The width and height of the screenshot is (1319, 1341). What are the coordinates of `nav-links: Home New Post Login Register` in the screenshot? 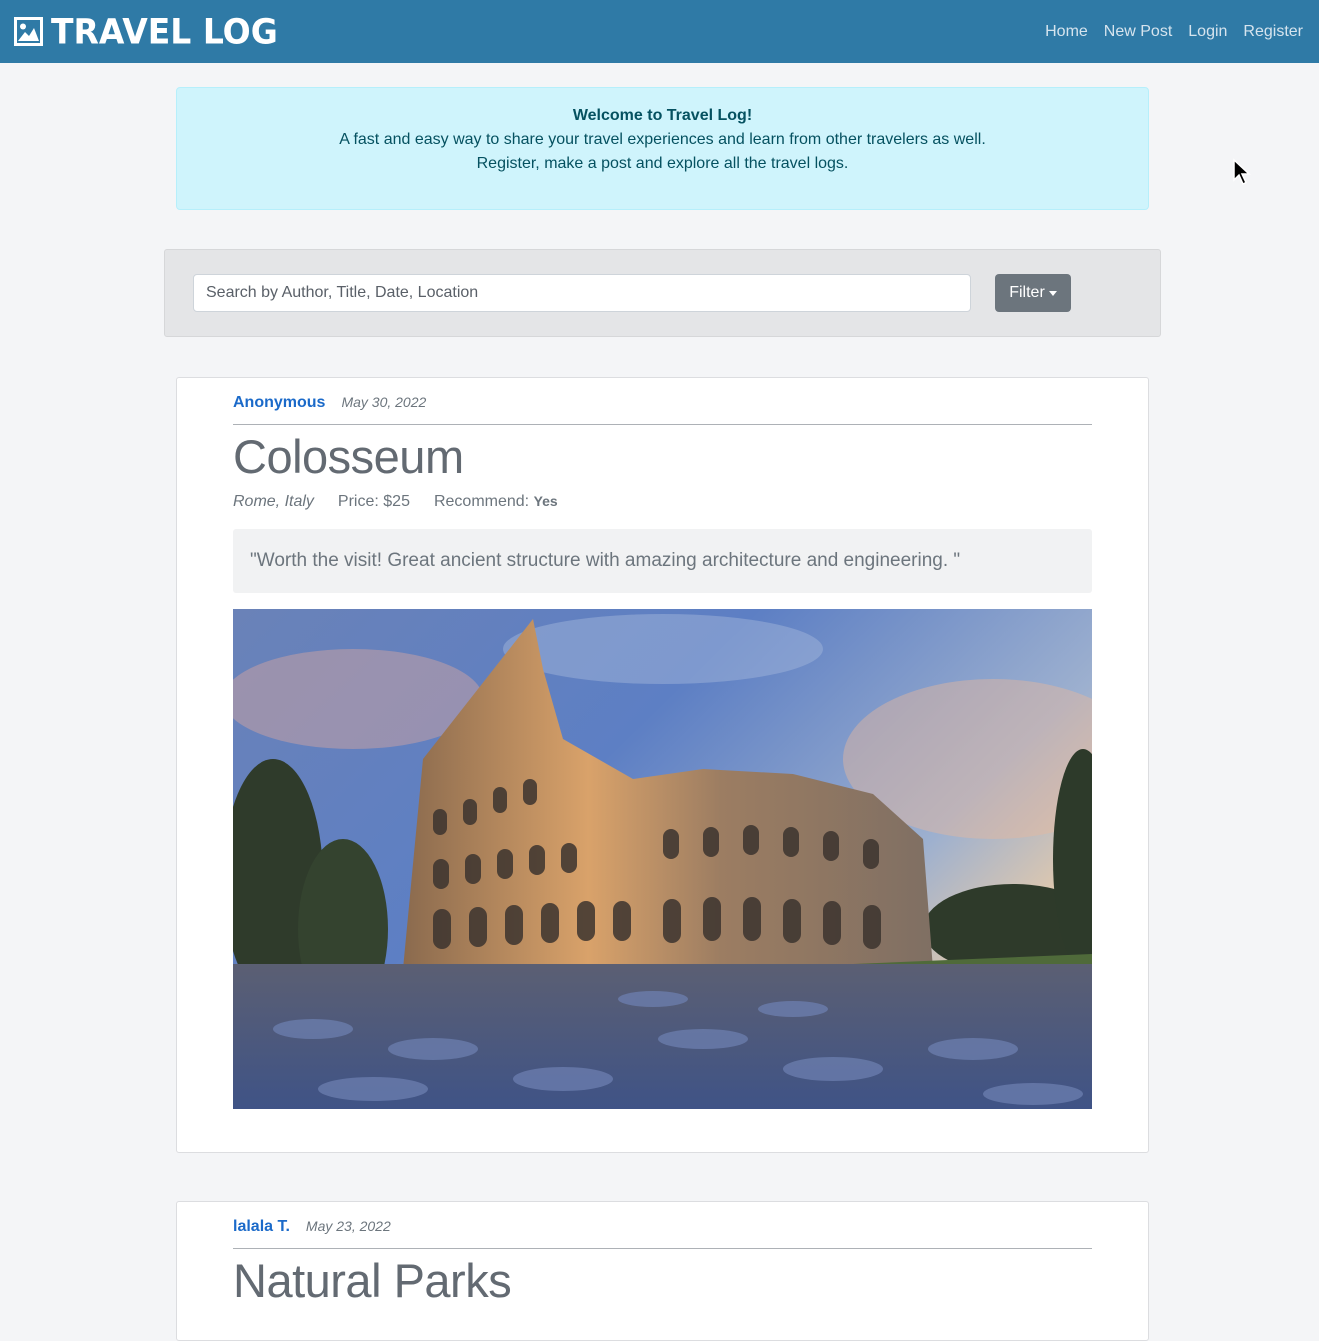 It's located at (1174, 32).